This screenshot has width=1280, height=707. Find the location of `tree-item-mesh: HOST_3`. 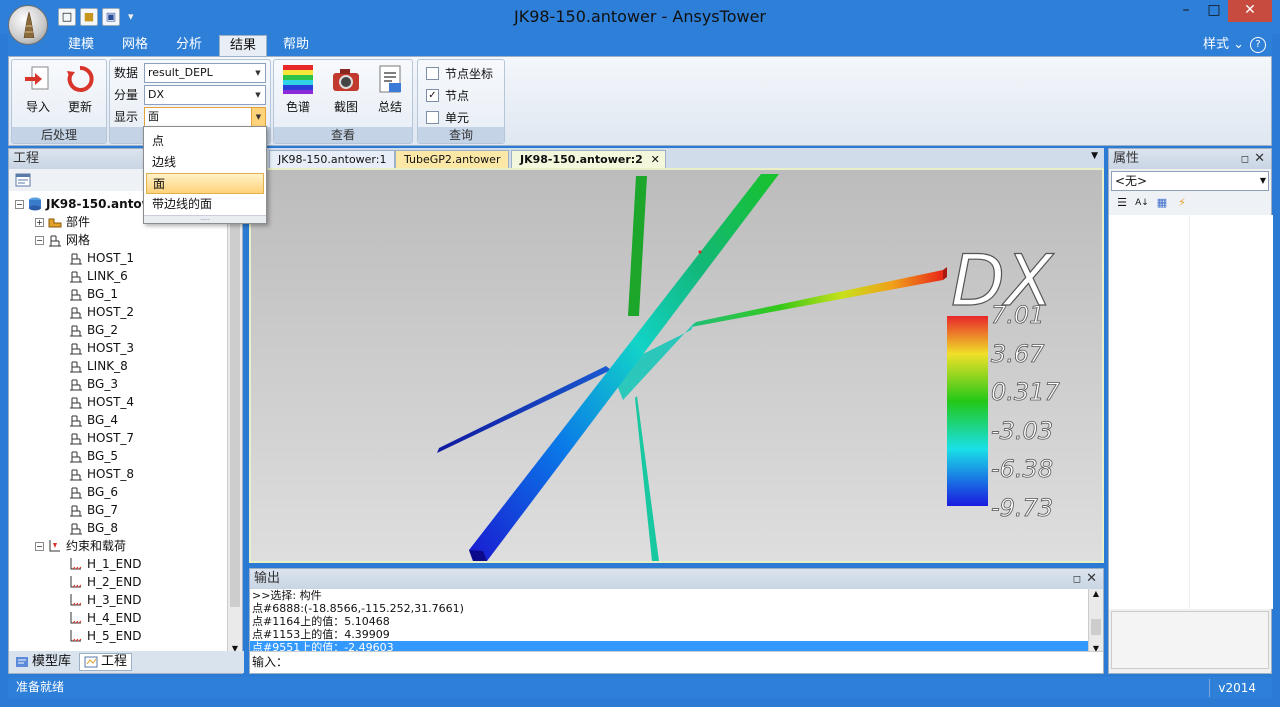

tree-item-mesh: HOST_3 is located at coordinates (101, 348).